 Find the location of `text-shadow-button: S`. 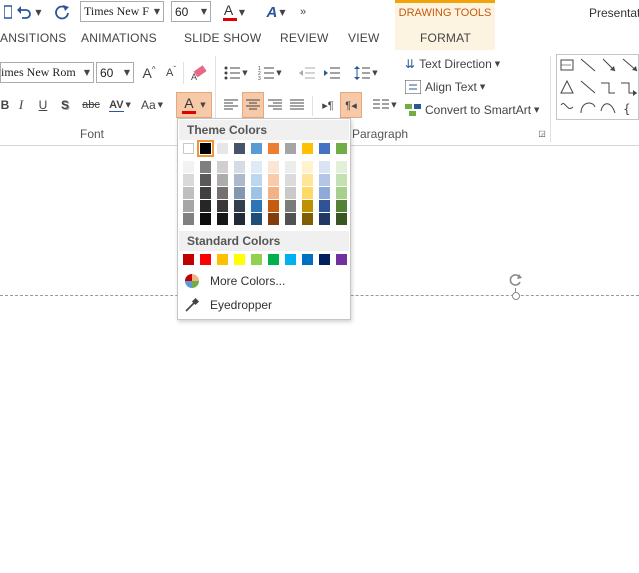

text-shadow-button: S is located at coordinates (65, 105).